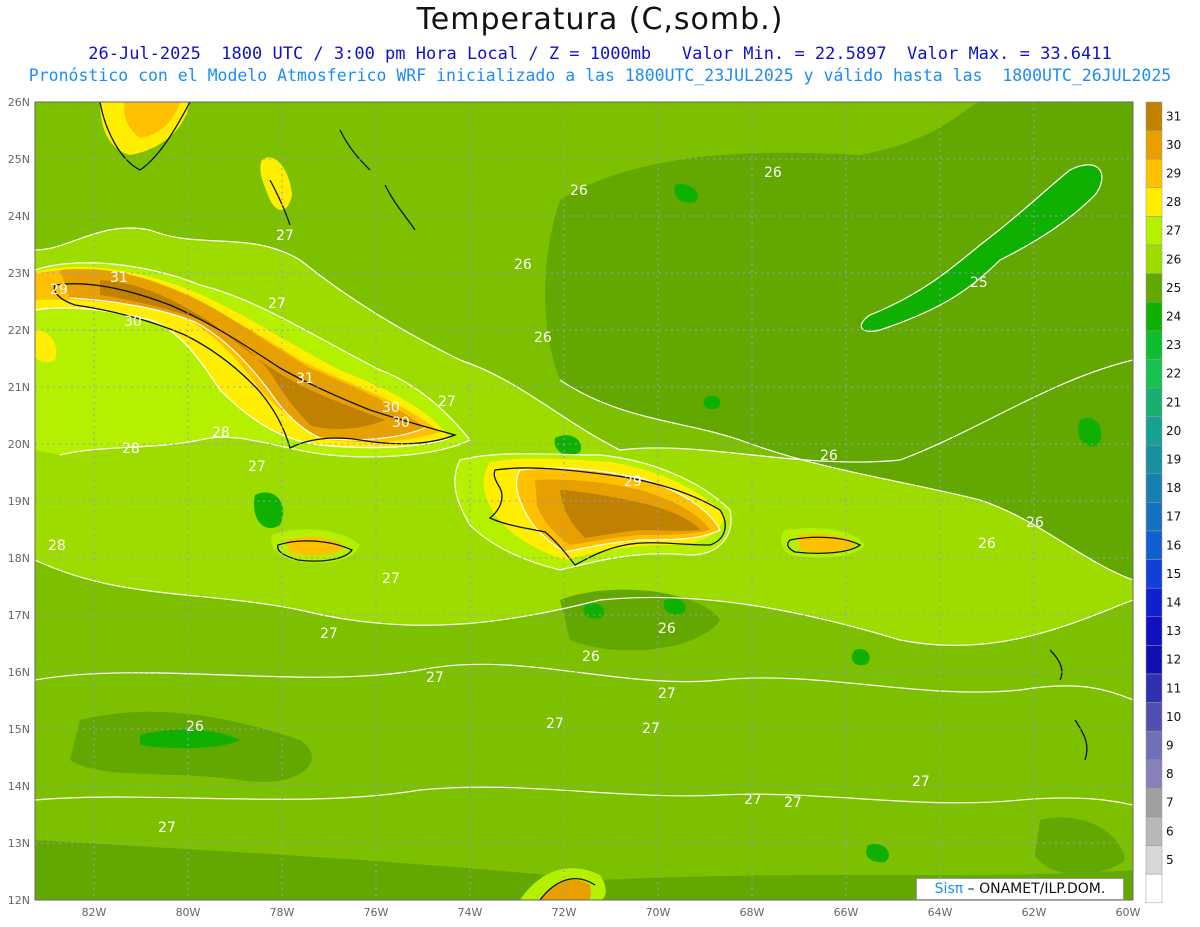  What do you see at coordinates (564, 912) in the screenshot?
I see `lon-tick-label: 72W` at bounding box center [564, 912].